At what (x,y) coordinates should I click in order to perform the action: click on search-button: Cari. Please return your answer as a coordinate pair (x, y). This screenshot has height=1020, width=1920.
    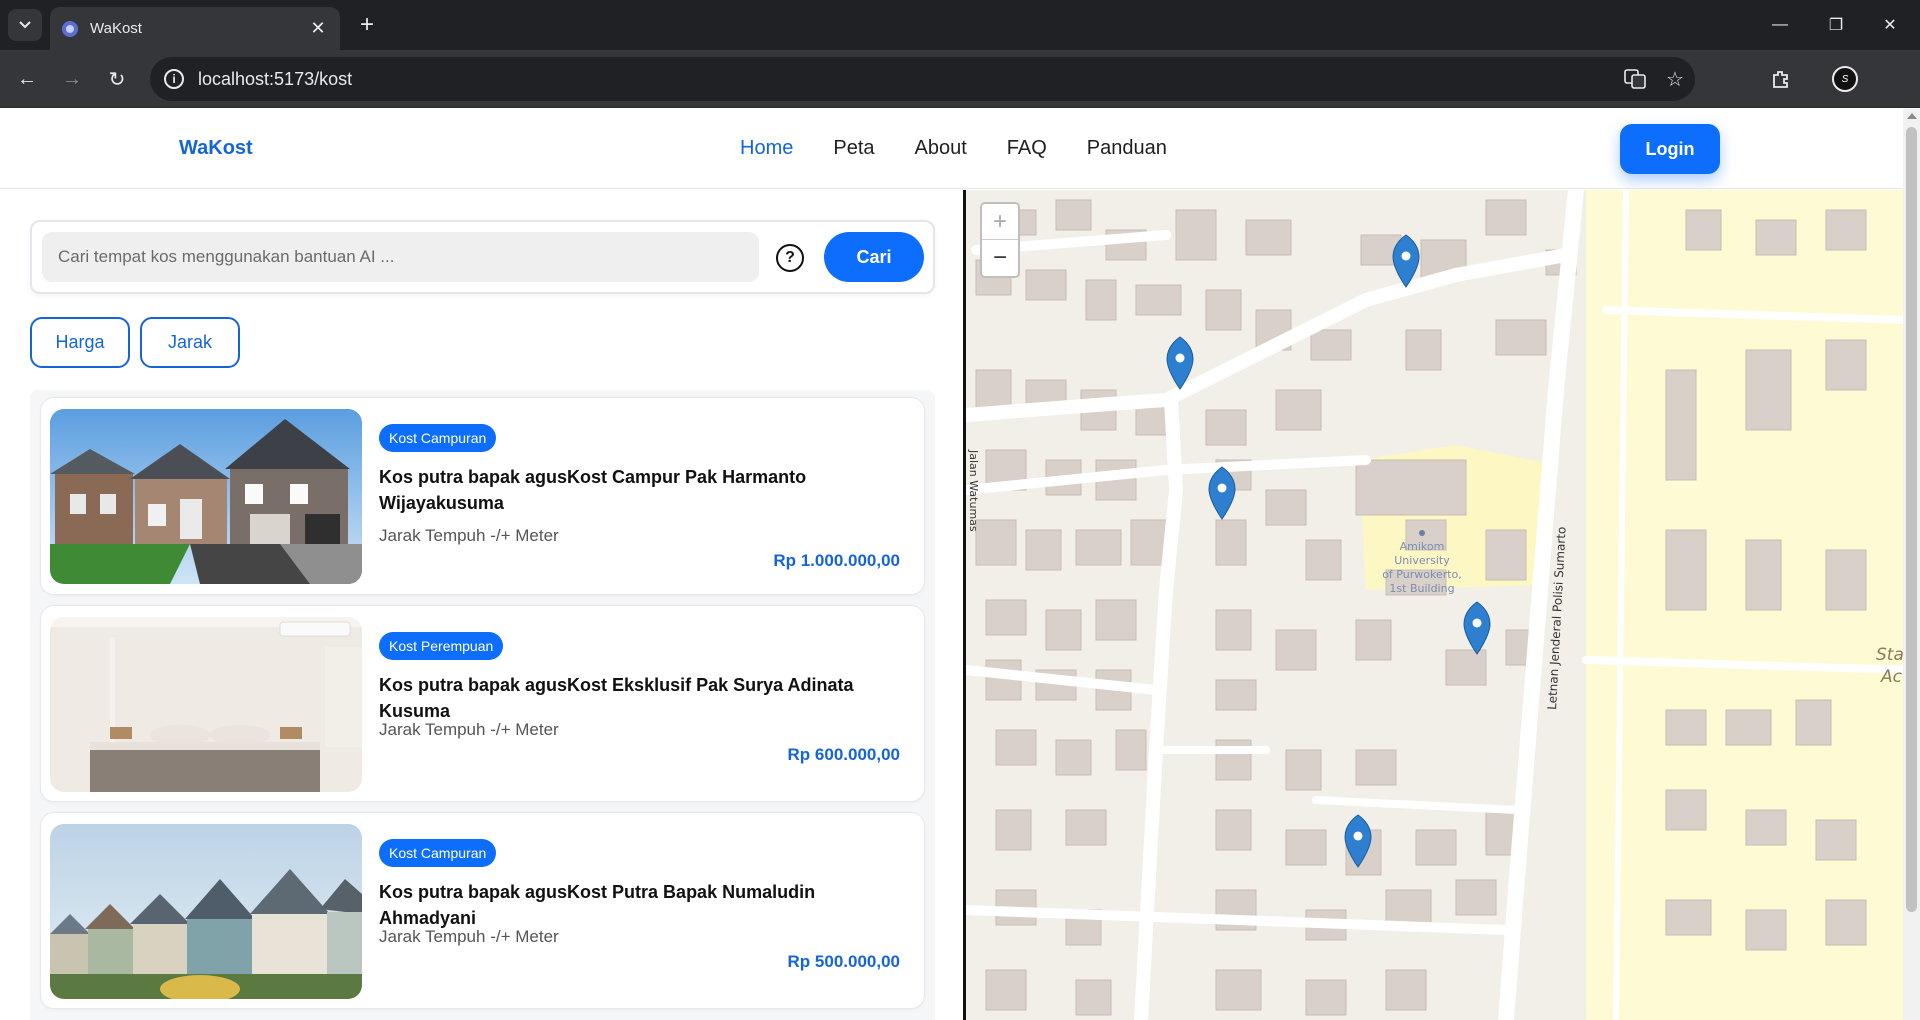
    Looking at the image, I should click on (874, 257).